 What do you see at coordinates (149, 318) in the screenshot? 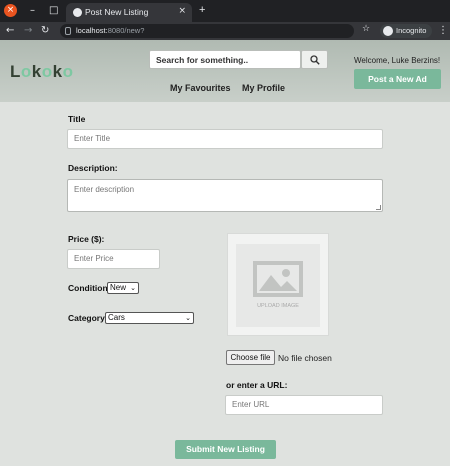
I see `category-select: Cars ⌄` at bounding box center [149, 318].